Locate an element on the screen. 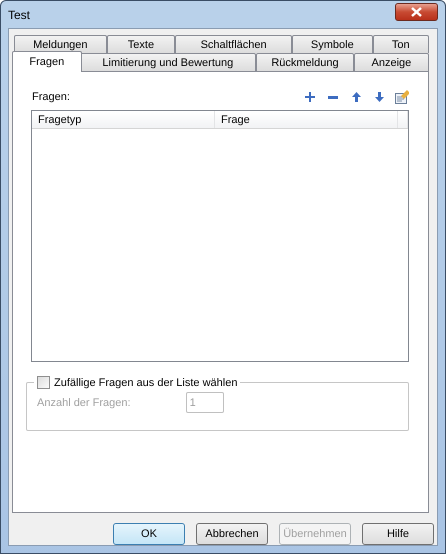 This screenshot has width=446, height=554. tab: Texte is located at coordinates (141, 44).